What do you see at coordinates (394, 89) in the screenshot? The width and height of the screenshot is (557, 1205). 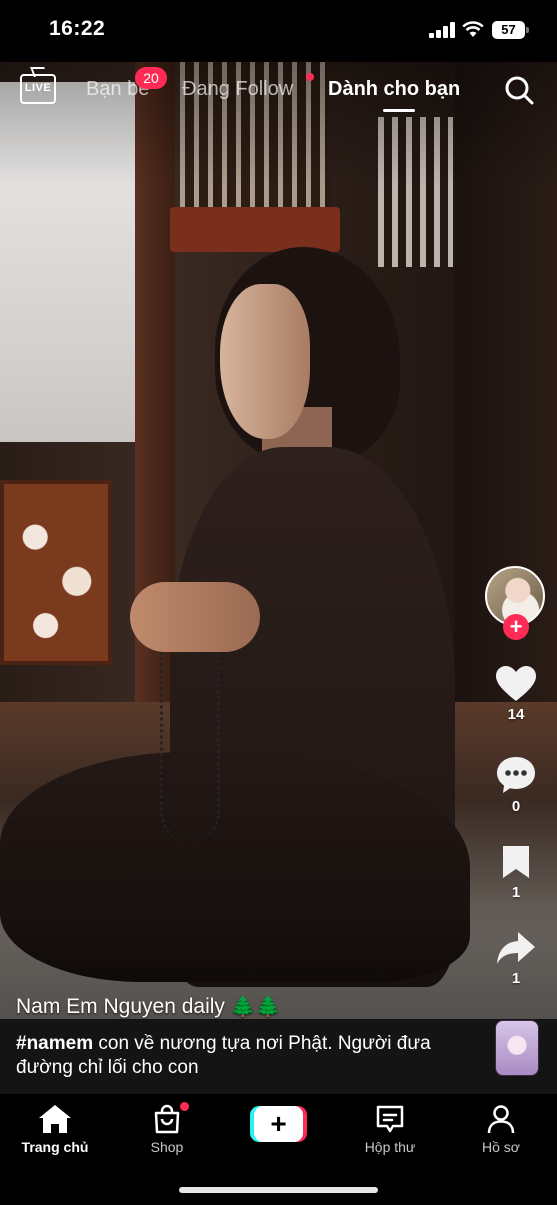 I see `tab-for-you: Dành cho bạn` at bounding box center [394, 89].